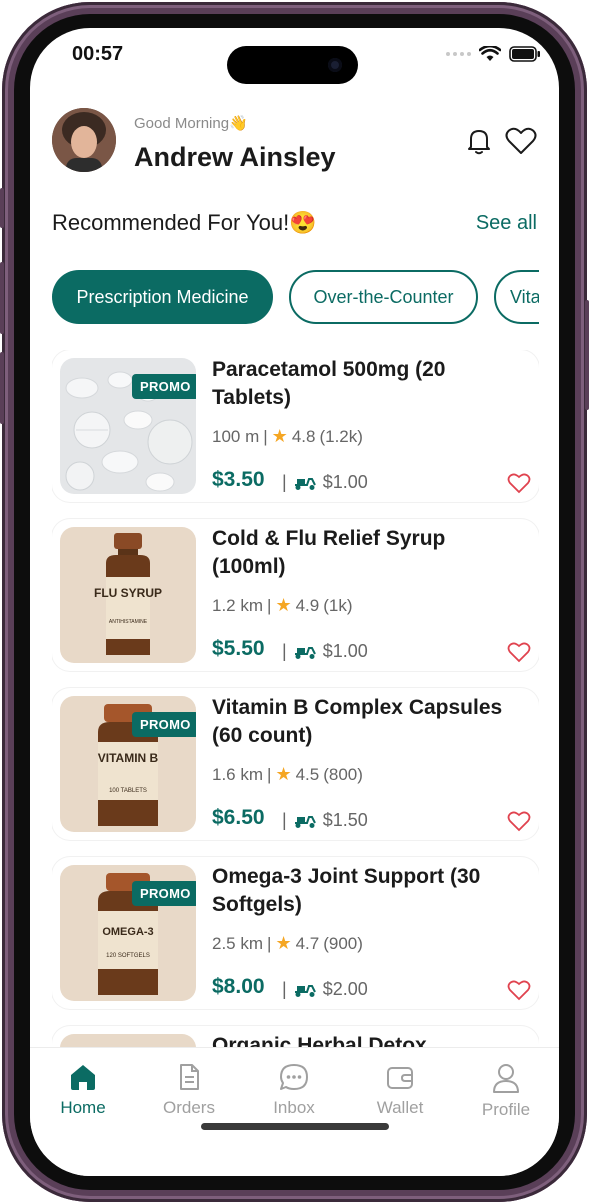 The width and height of the screenshot is (589, 1204). Describe the element at coordinates (516, 297) in the screenshot. I see `chip-vitamins: Vitamins` at that location.